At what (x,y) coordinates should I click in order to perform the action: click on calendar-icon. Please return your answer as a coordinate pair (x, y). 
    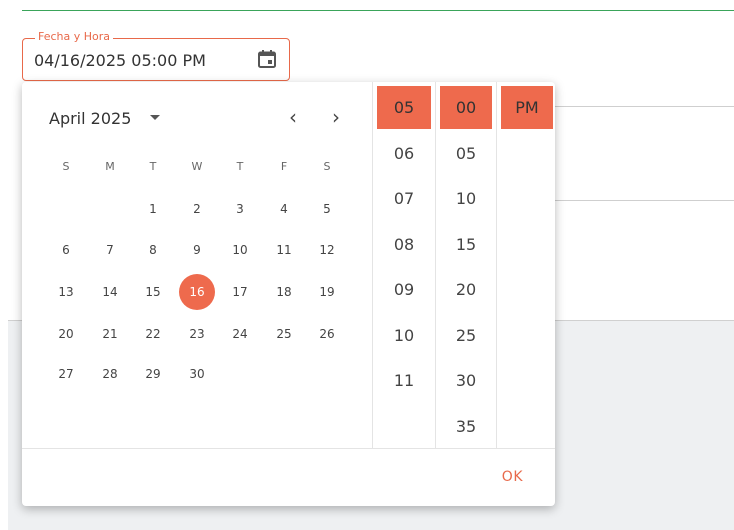
    Looking at the image, I should click on (267, 59).